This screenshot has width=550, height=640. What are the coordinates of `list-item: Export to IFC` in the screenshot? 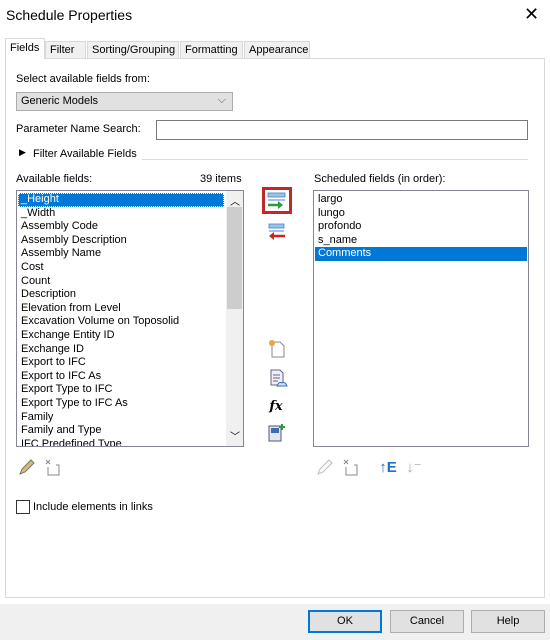 It's located at (121, 363).